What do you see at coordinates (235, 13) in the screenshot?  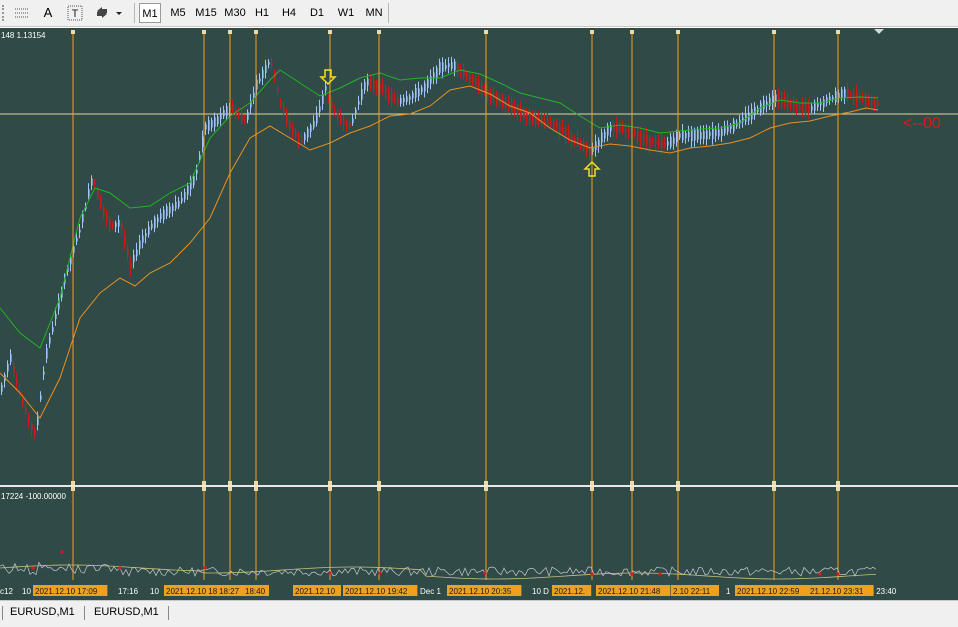 I see `timeframe-m30-button: M30` at bounding box center [235, 13].